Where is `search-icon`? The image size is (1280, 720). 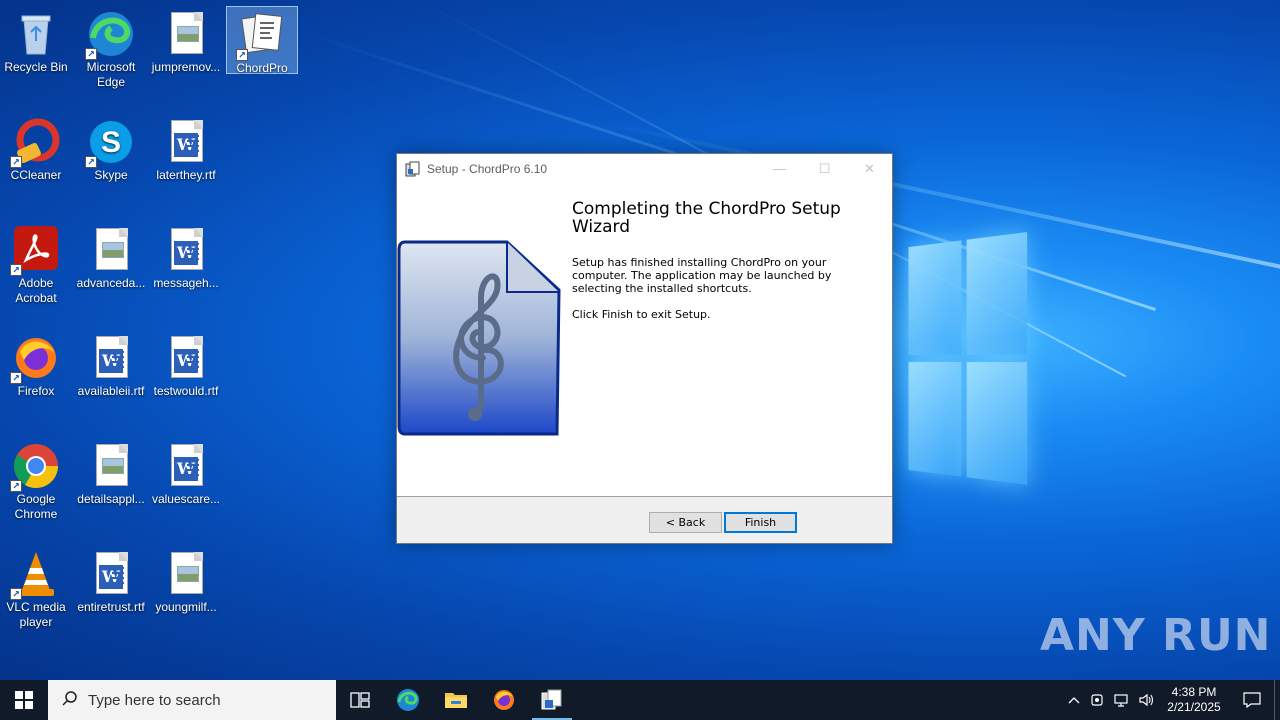 search-icon is located at coordinates (70, 700).